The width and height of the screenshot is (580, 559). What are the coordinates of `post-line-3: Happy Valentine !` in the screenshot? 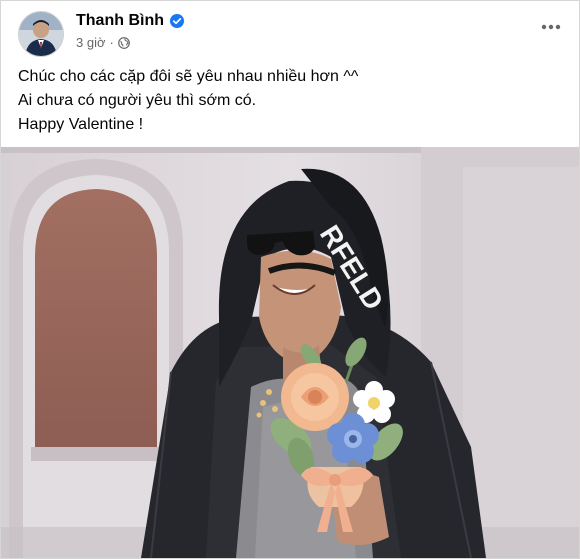 It's located at (81, 124).